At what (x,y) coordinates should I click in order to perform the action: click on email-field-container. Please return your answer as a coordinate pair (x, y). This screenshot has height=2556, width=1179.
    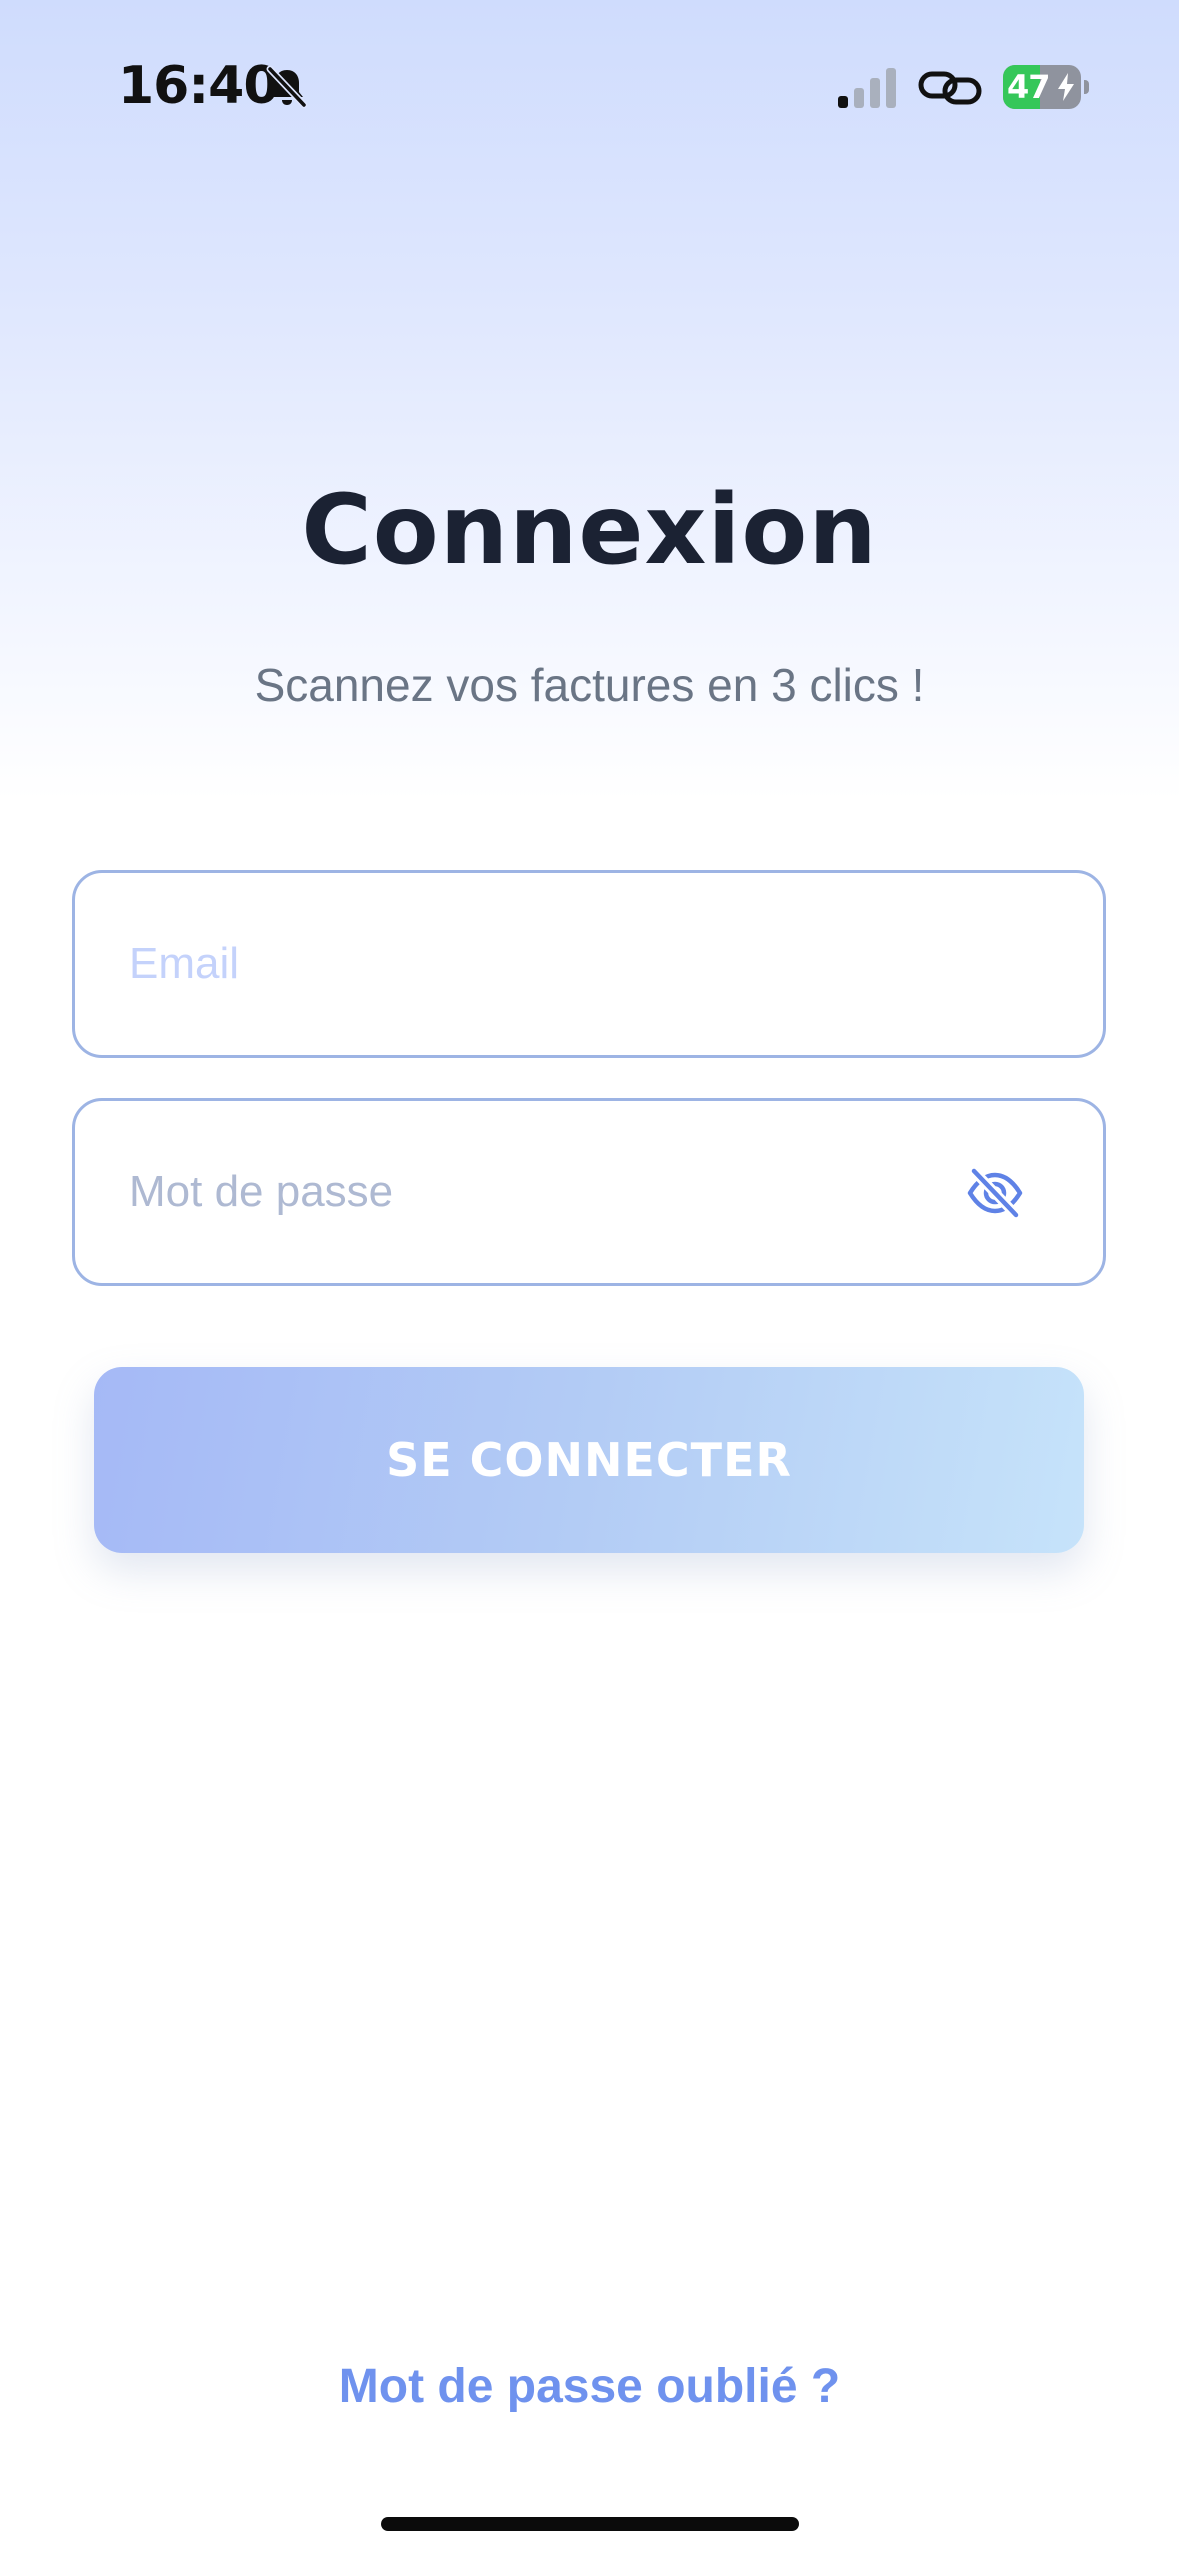
    Looking at the image, I should click on (589, 964).